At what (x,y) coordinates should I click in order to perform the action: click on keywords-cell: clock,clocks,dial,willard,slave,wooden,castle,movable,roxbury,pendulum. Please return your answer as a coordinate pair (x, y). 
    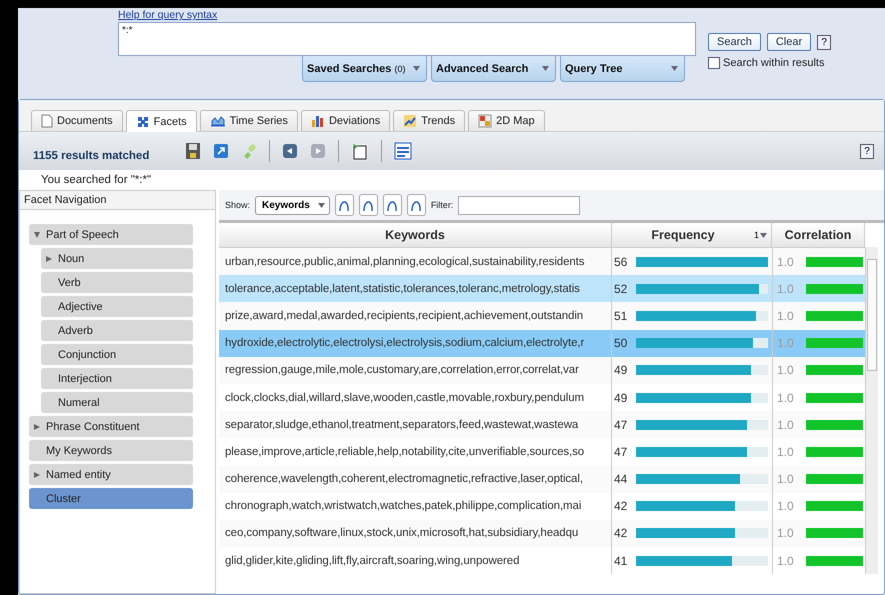
    Looking at the image, I should click on (404, 398).